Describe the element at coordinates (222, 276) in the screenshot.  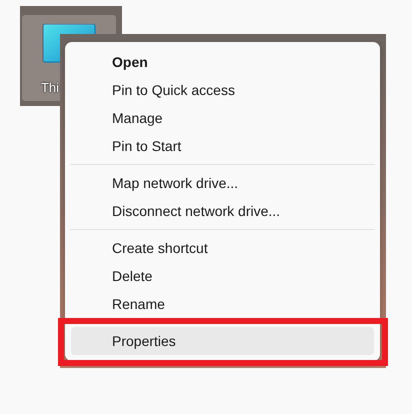
I see `menu-item: Delete` at that location.